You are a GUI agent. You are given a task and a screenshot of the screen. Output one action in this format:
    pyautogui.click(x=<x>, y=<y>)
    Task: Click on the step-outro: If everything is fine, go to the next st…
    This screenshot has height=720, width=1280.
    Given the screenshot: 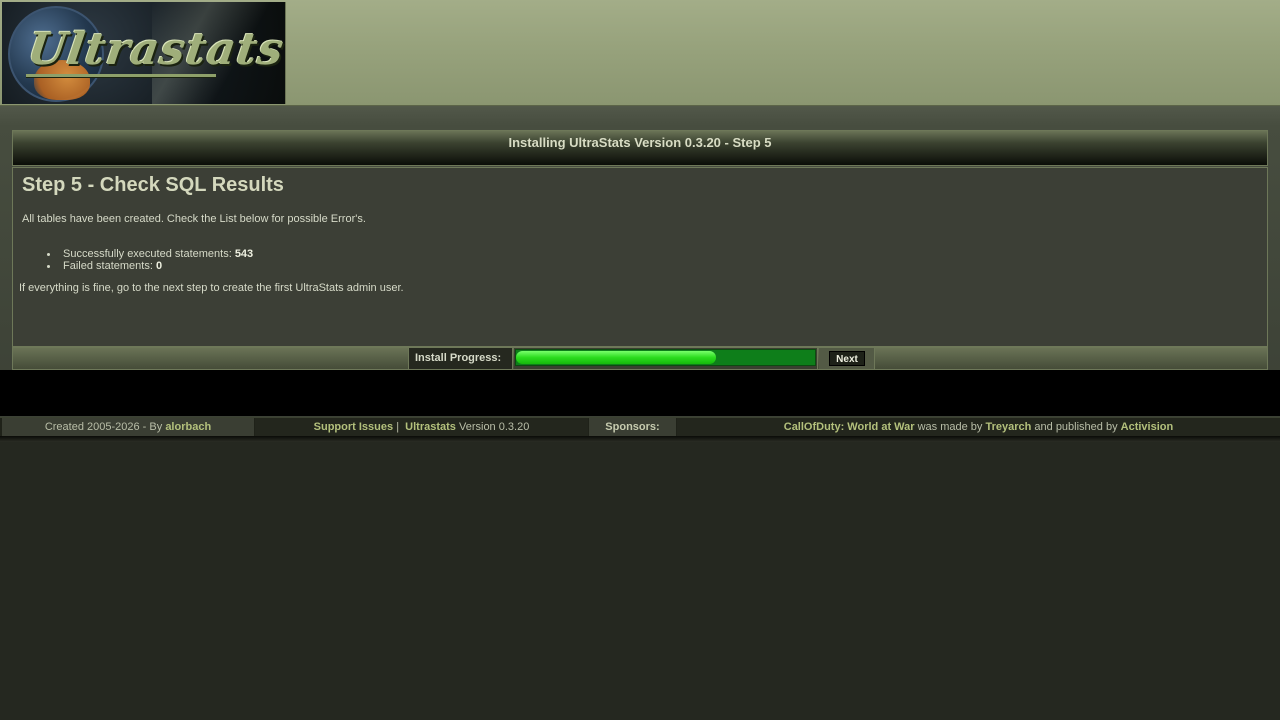 What is the action you would take?
    pyautogui.click(x=211, y=288)
    